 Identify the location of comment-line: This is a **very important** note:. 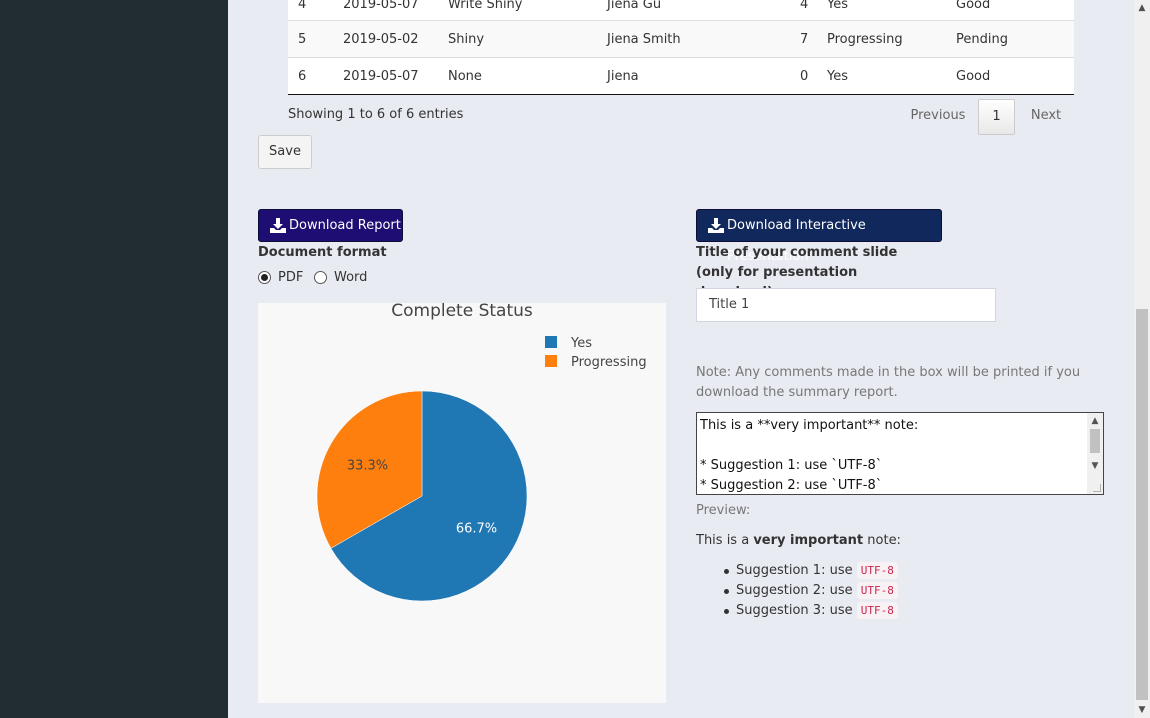
(809, 425).